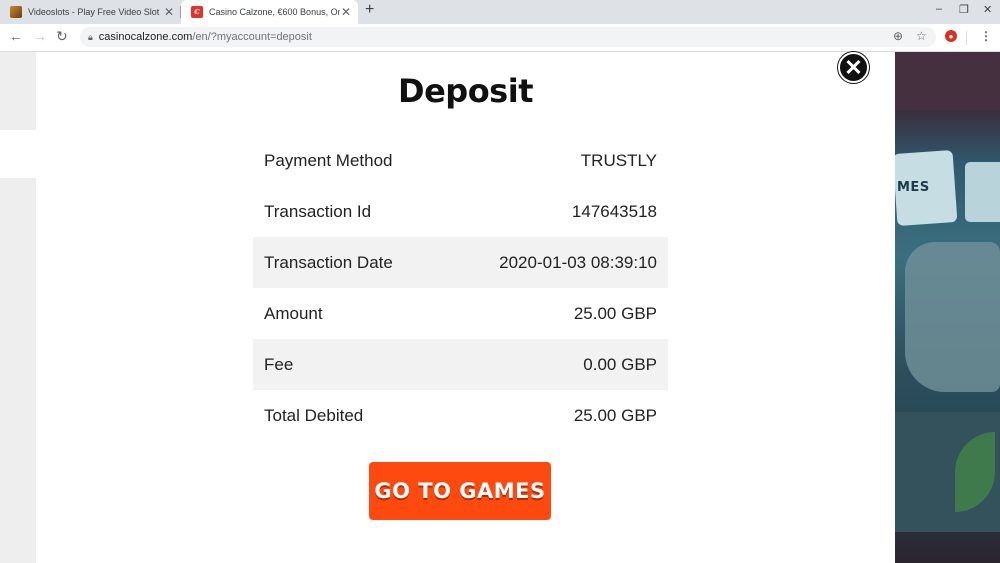 The width and height of the screenshot is (1000, 563). Describe the element at coordinates (90, 36) in the screenshot. I see `lock-icon: 🔒︎` at that location.